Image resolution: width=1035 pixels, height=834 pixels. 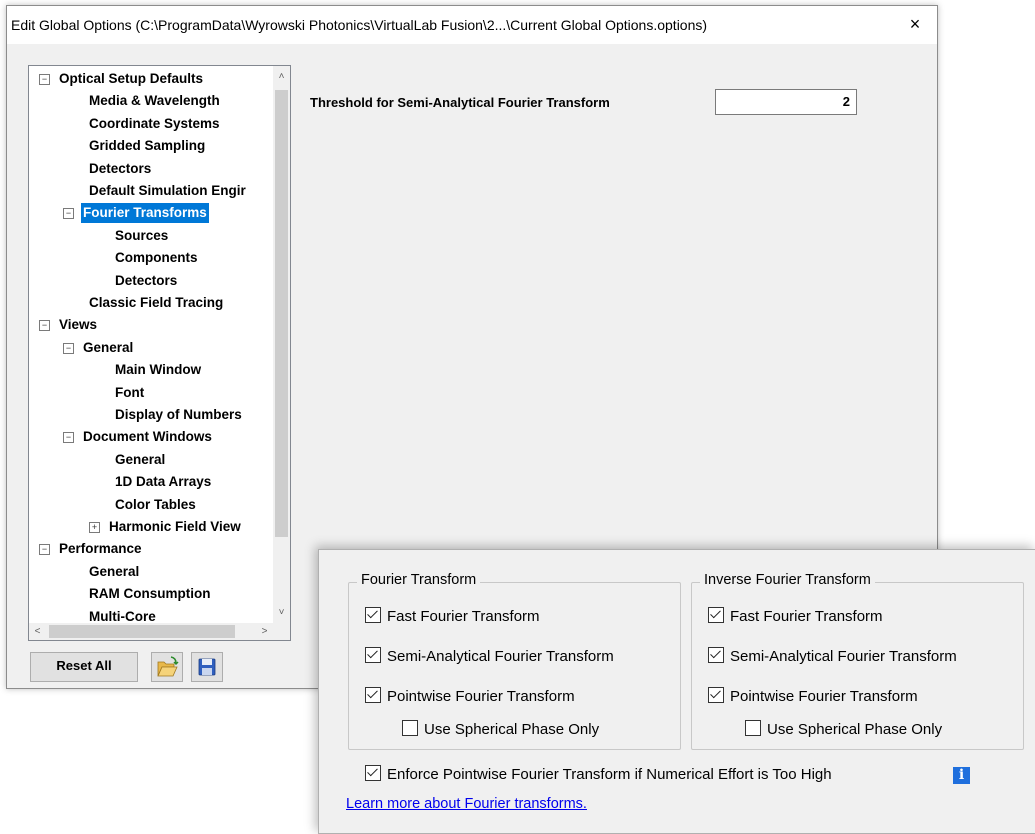 I want to click on inverse-pointwise-checkbox: Pointwise Fourier Transform, so click(x=813, y=697).